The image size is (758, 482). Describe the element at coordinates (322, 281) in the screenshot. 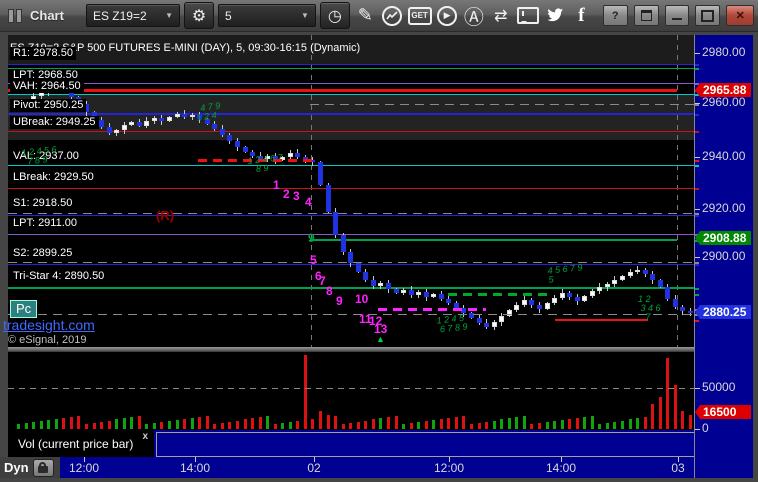

I see `wave-count-number: 7` at that location.